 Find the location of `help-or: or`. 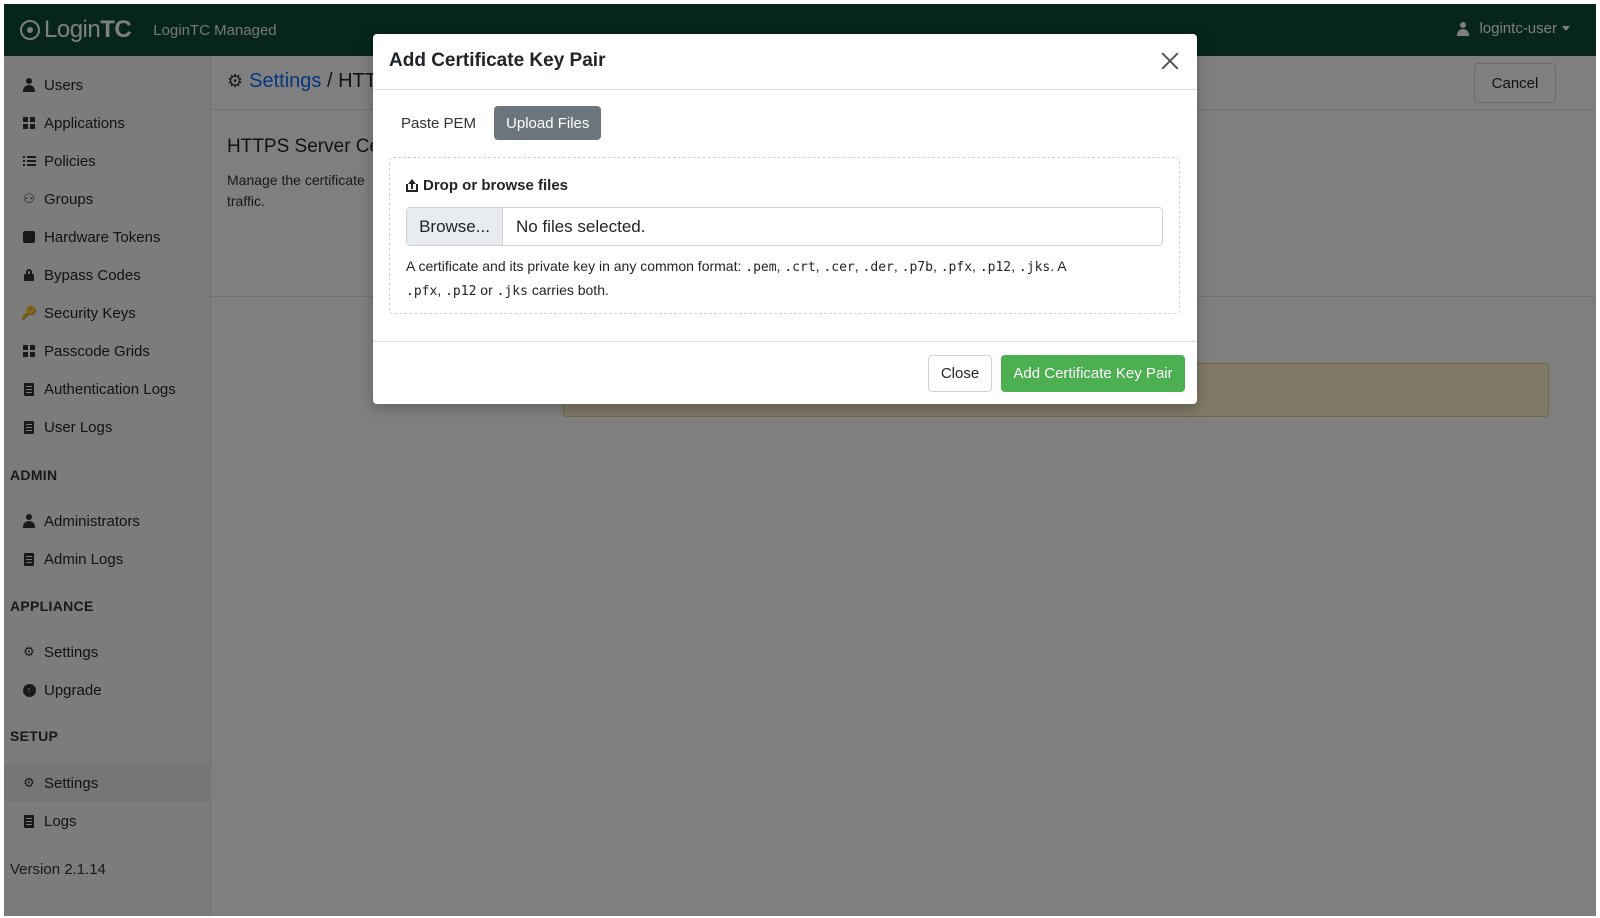

help-or: or is located at coordinates (486, 290).